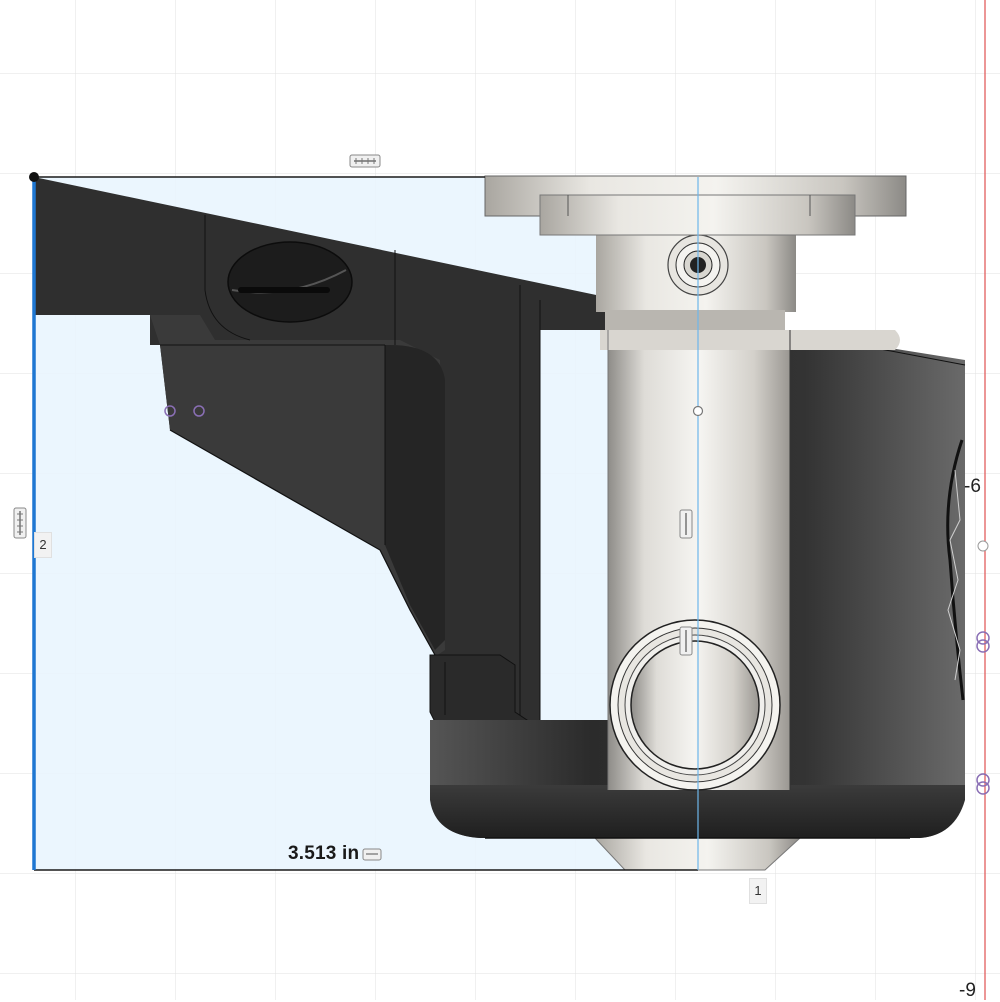 Image resolution: width=1000 pixels, height=1002 pixels. Describe the element at coordinates (365, 161) in the screenshot. I see `horizontal-constraint-icon` at that location.